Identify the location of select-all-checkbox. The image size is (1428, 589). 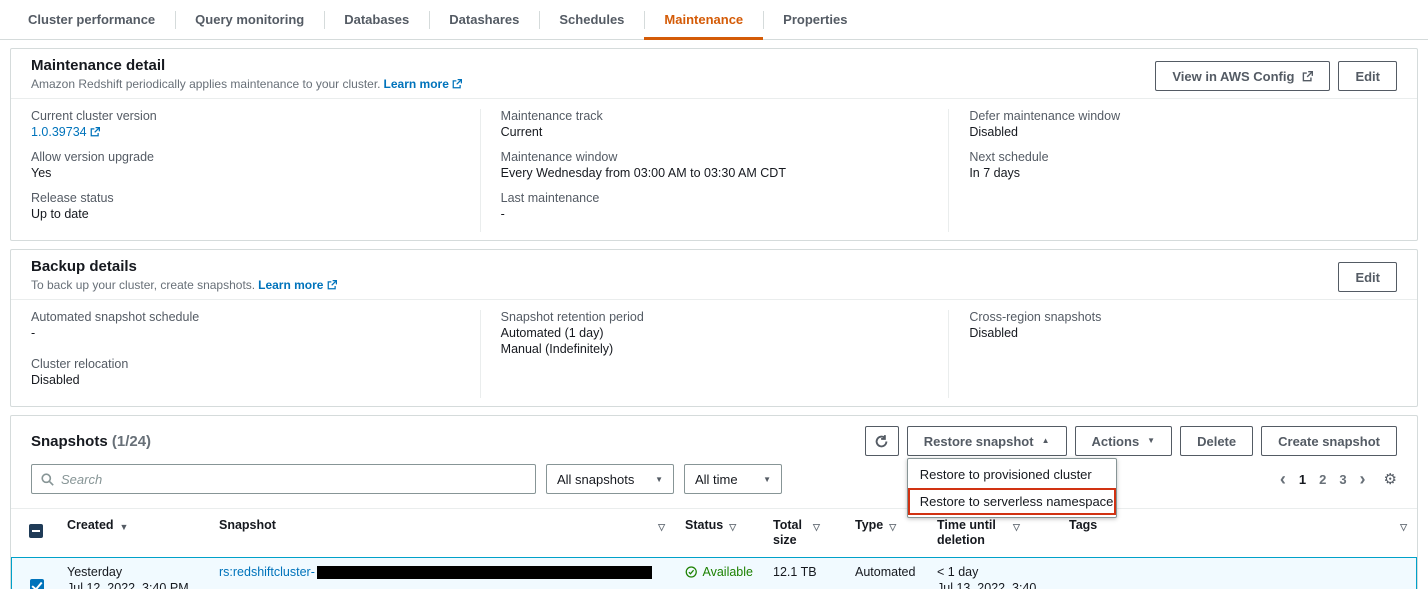
(36, 531).